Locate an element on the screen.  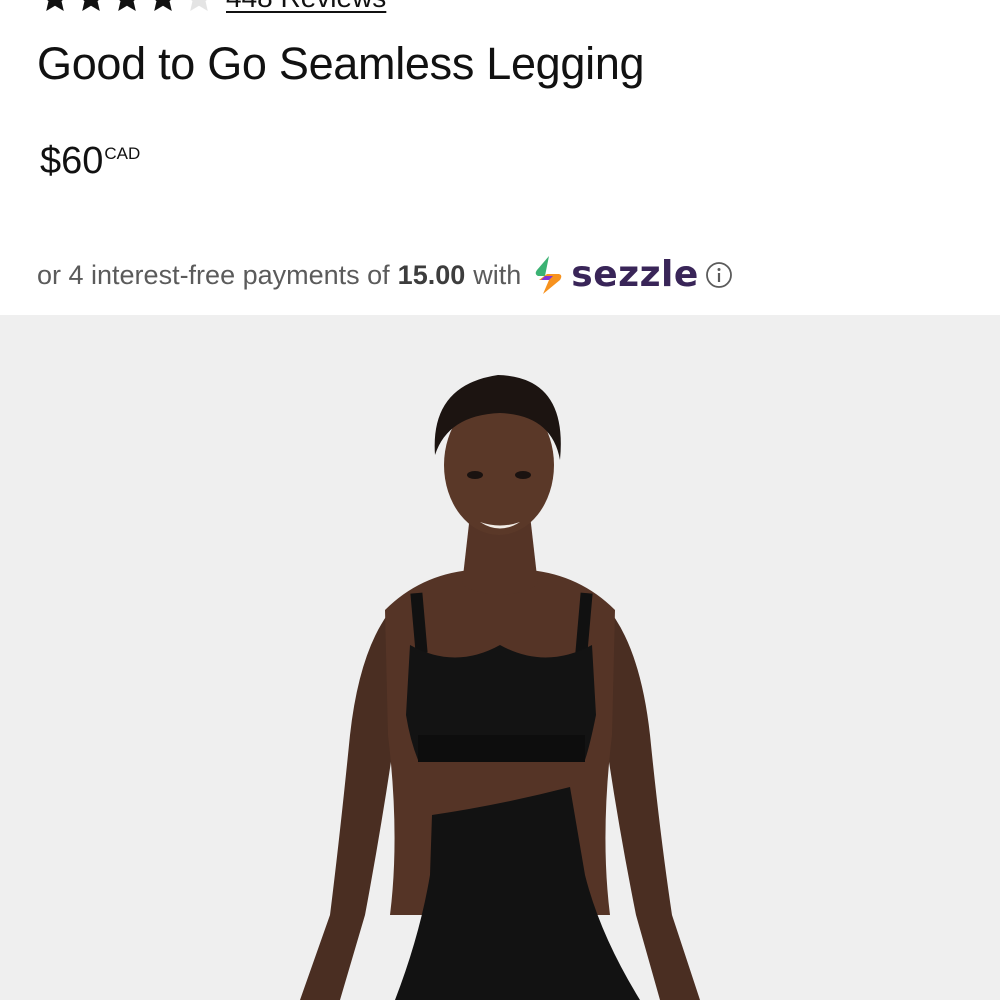
installments-prefix: or 4 interest-free payments of is located at coordinates (213, 274).